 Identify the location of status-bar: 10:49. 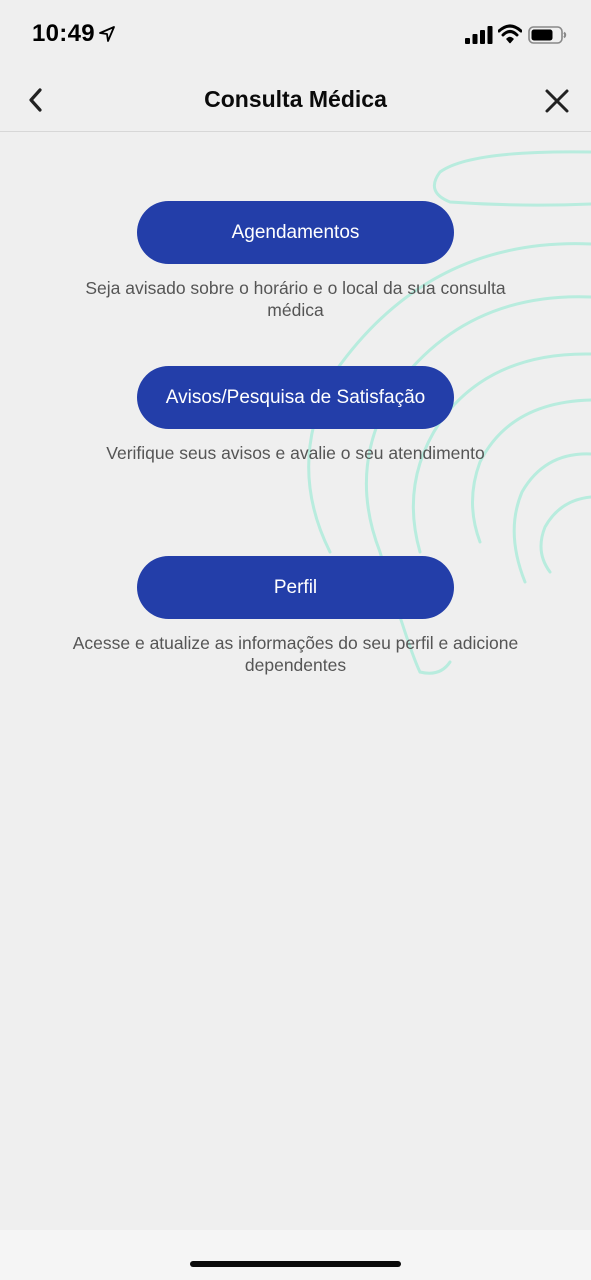
(295, 35).